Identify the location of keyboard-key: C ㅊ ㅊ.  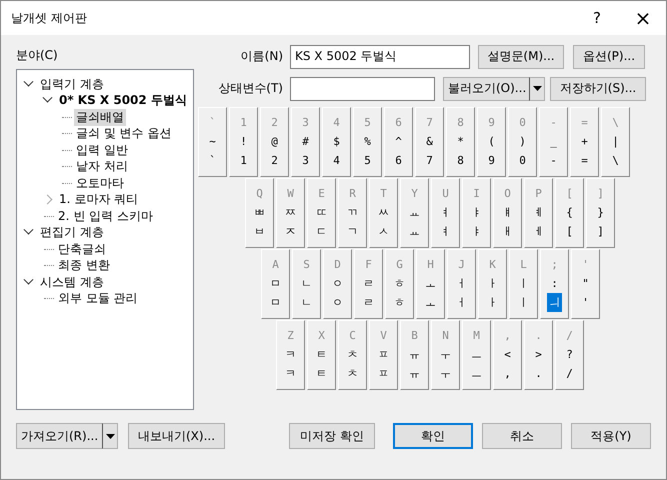
(352, 355).